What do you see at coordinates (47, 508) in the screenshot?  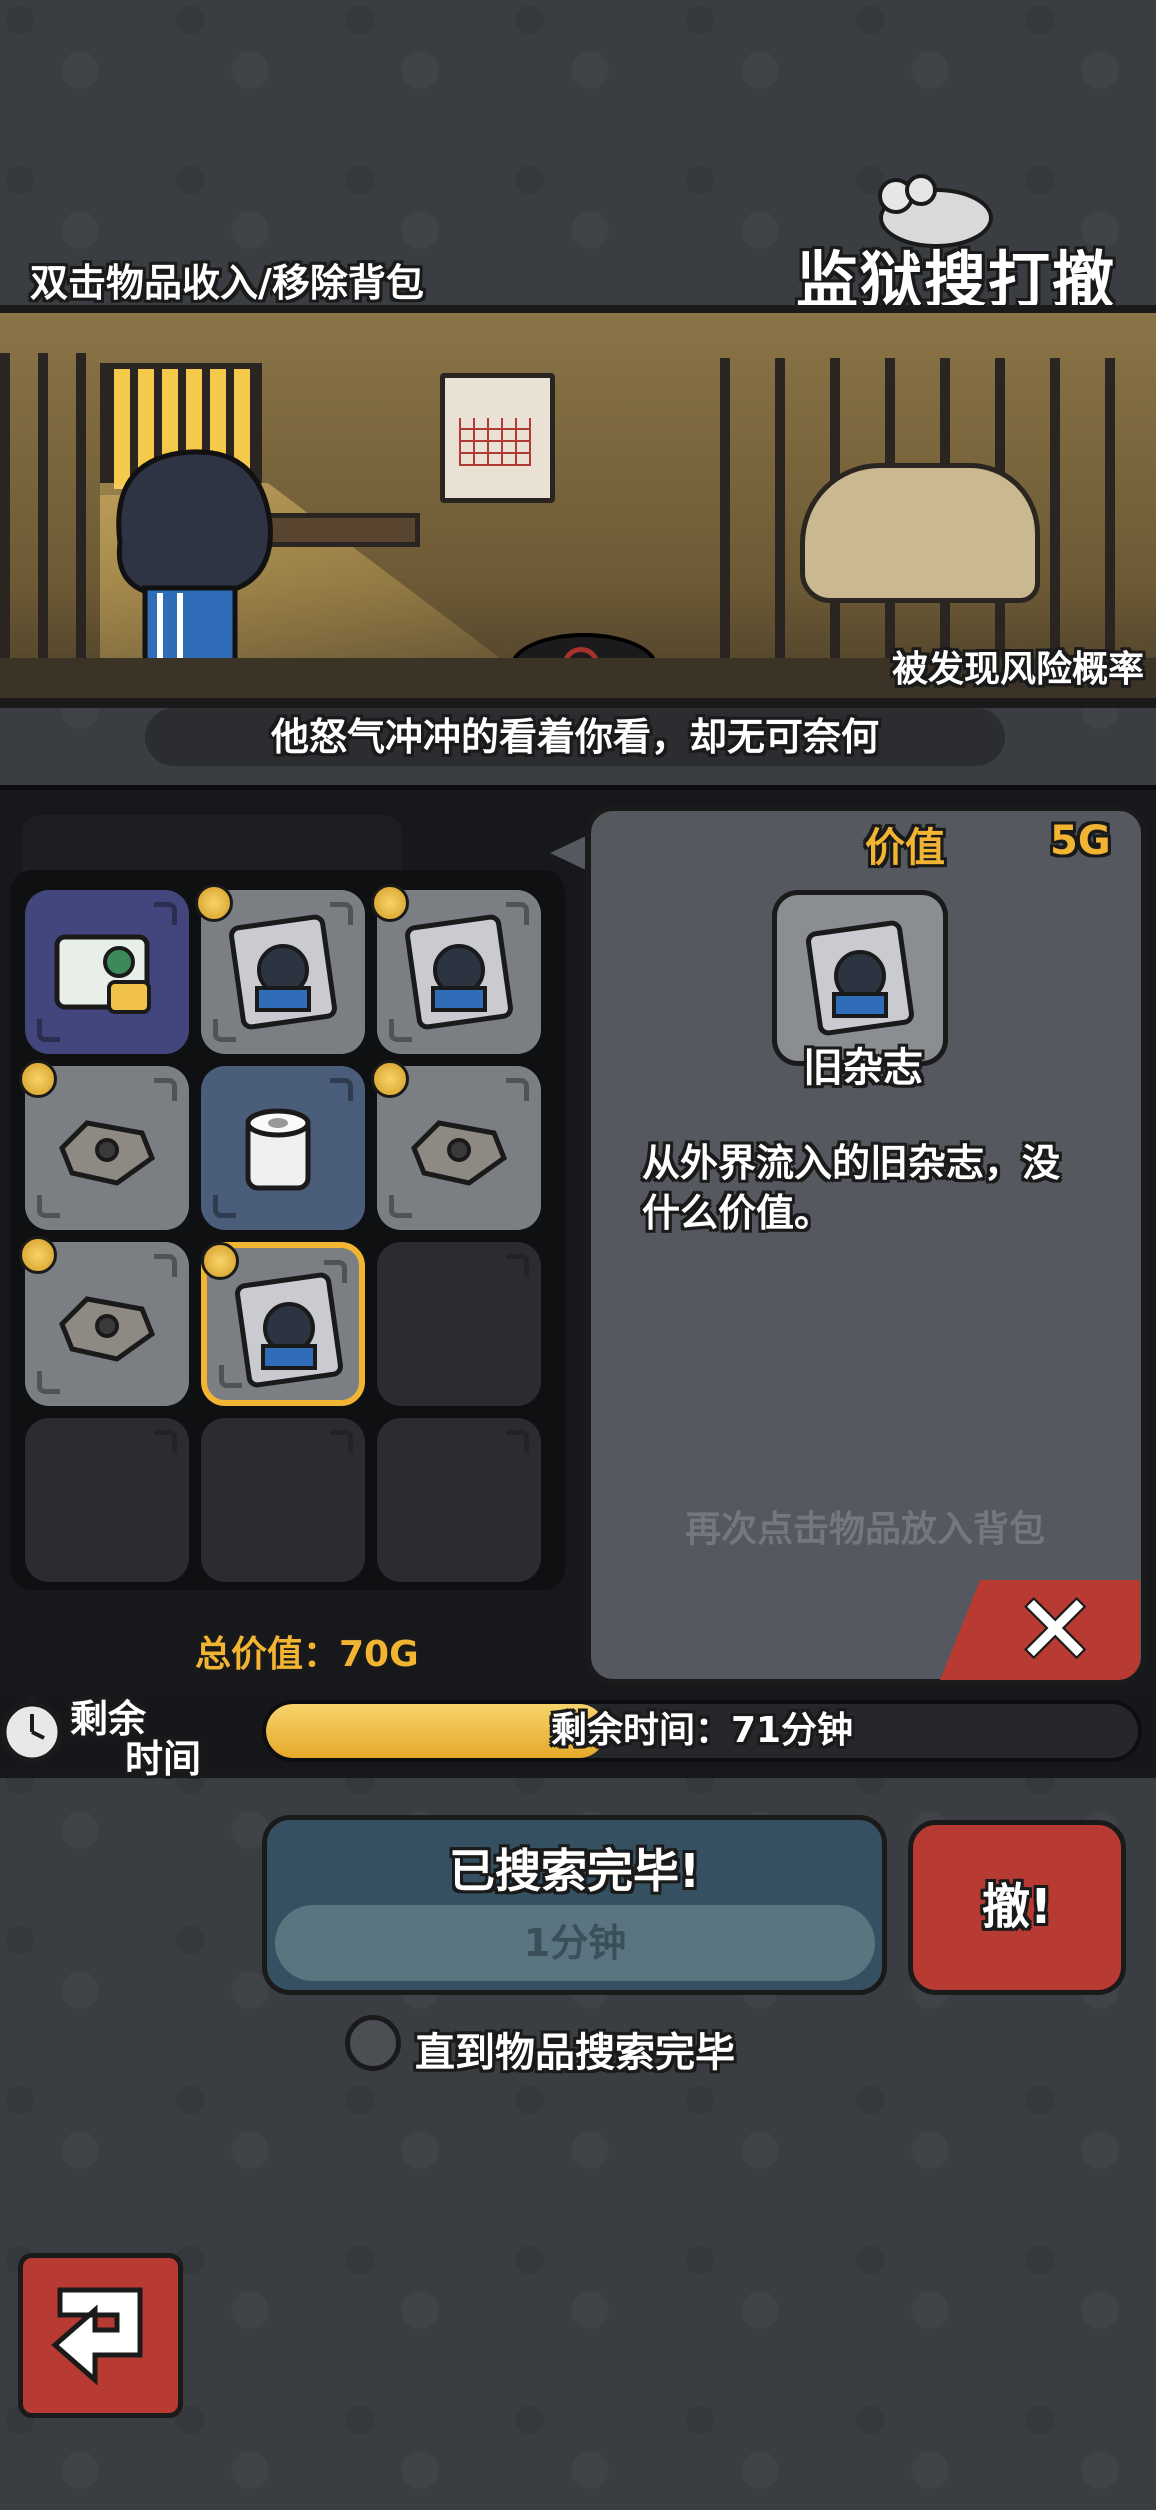 I see `cell-bars` at bounding box center [47, 508].